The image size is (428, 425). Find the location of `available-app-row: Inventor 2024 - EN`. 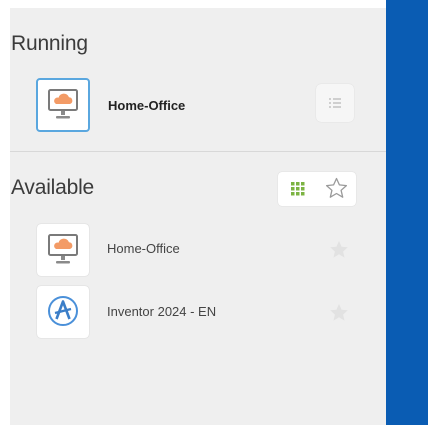

available-app-row: Inventor 2024 - EN is located at coordinates (198, 316).